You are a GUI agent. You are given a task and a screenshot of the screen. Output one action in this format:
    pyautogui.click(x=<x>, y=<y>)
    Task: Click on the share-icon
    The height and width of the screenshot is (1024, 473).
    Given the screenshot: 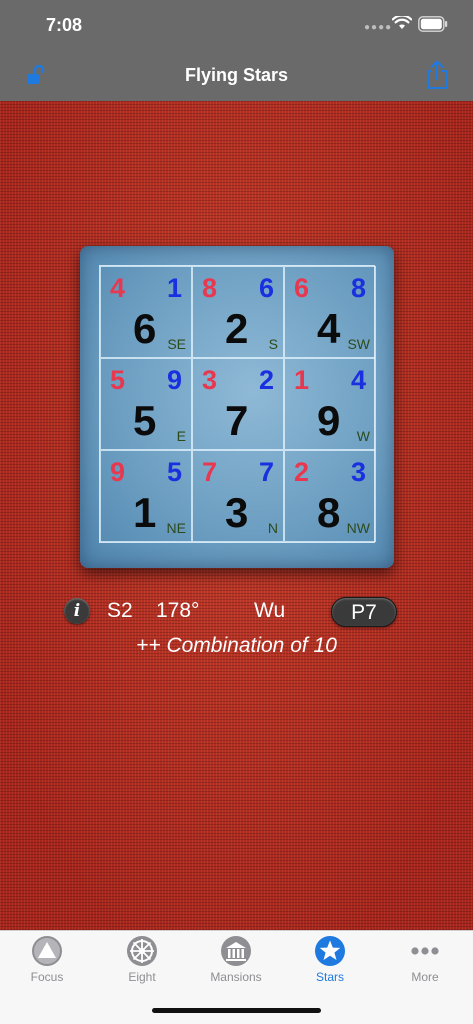 What is the action you would take?
    pyautogui.click(x=437, y=75)
    